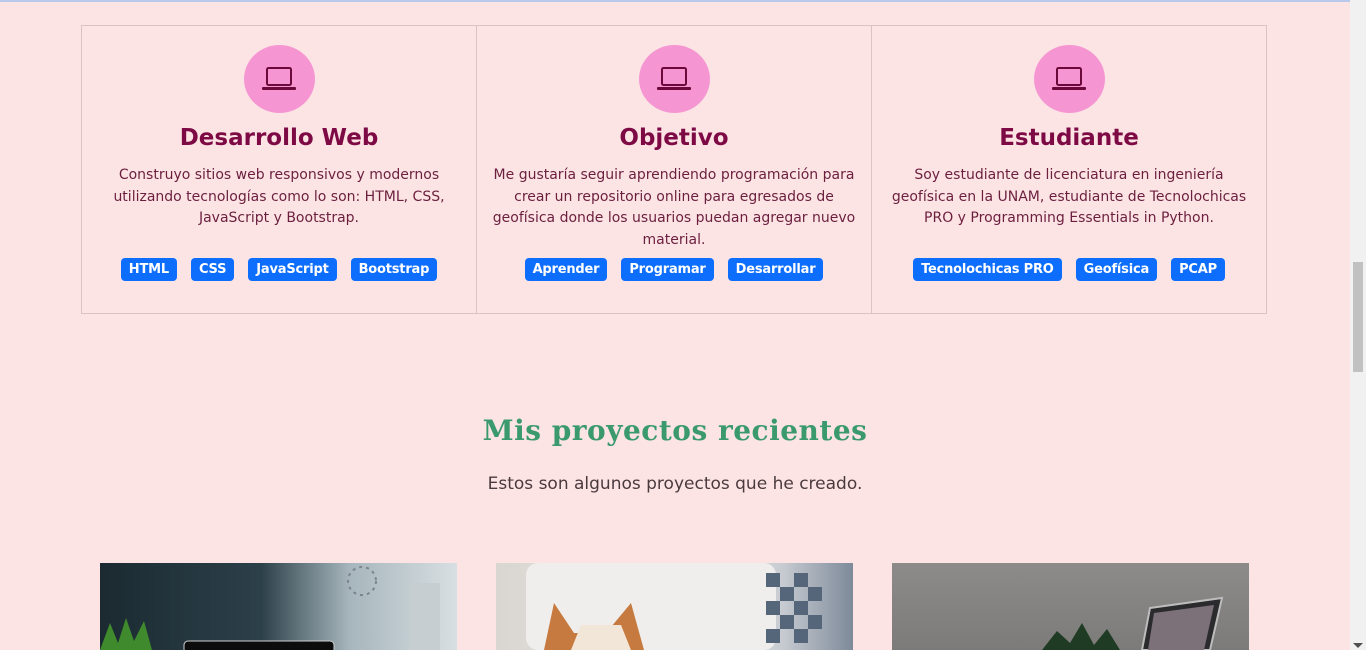  What do you see at coordinates (675, 430) in the screenshot?
I see `projects-heading: Mis proyectos recientes` at bounding box center [675, 430].